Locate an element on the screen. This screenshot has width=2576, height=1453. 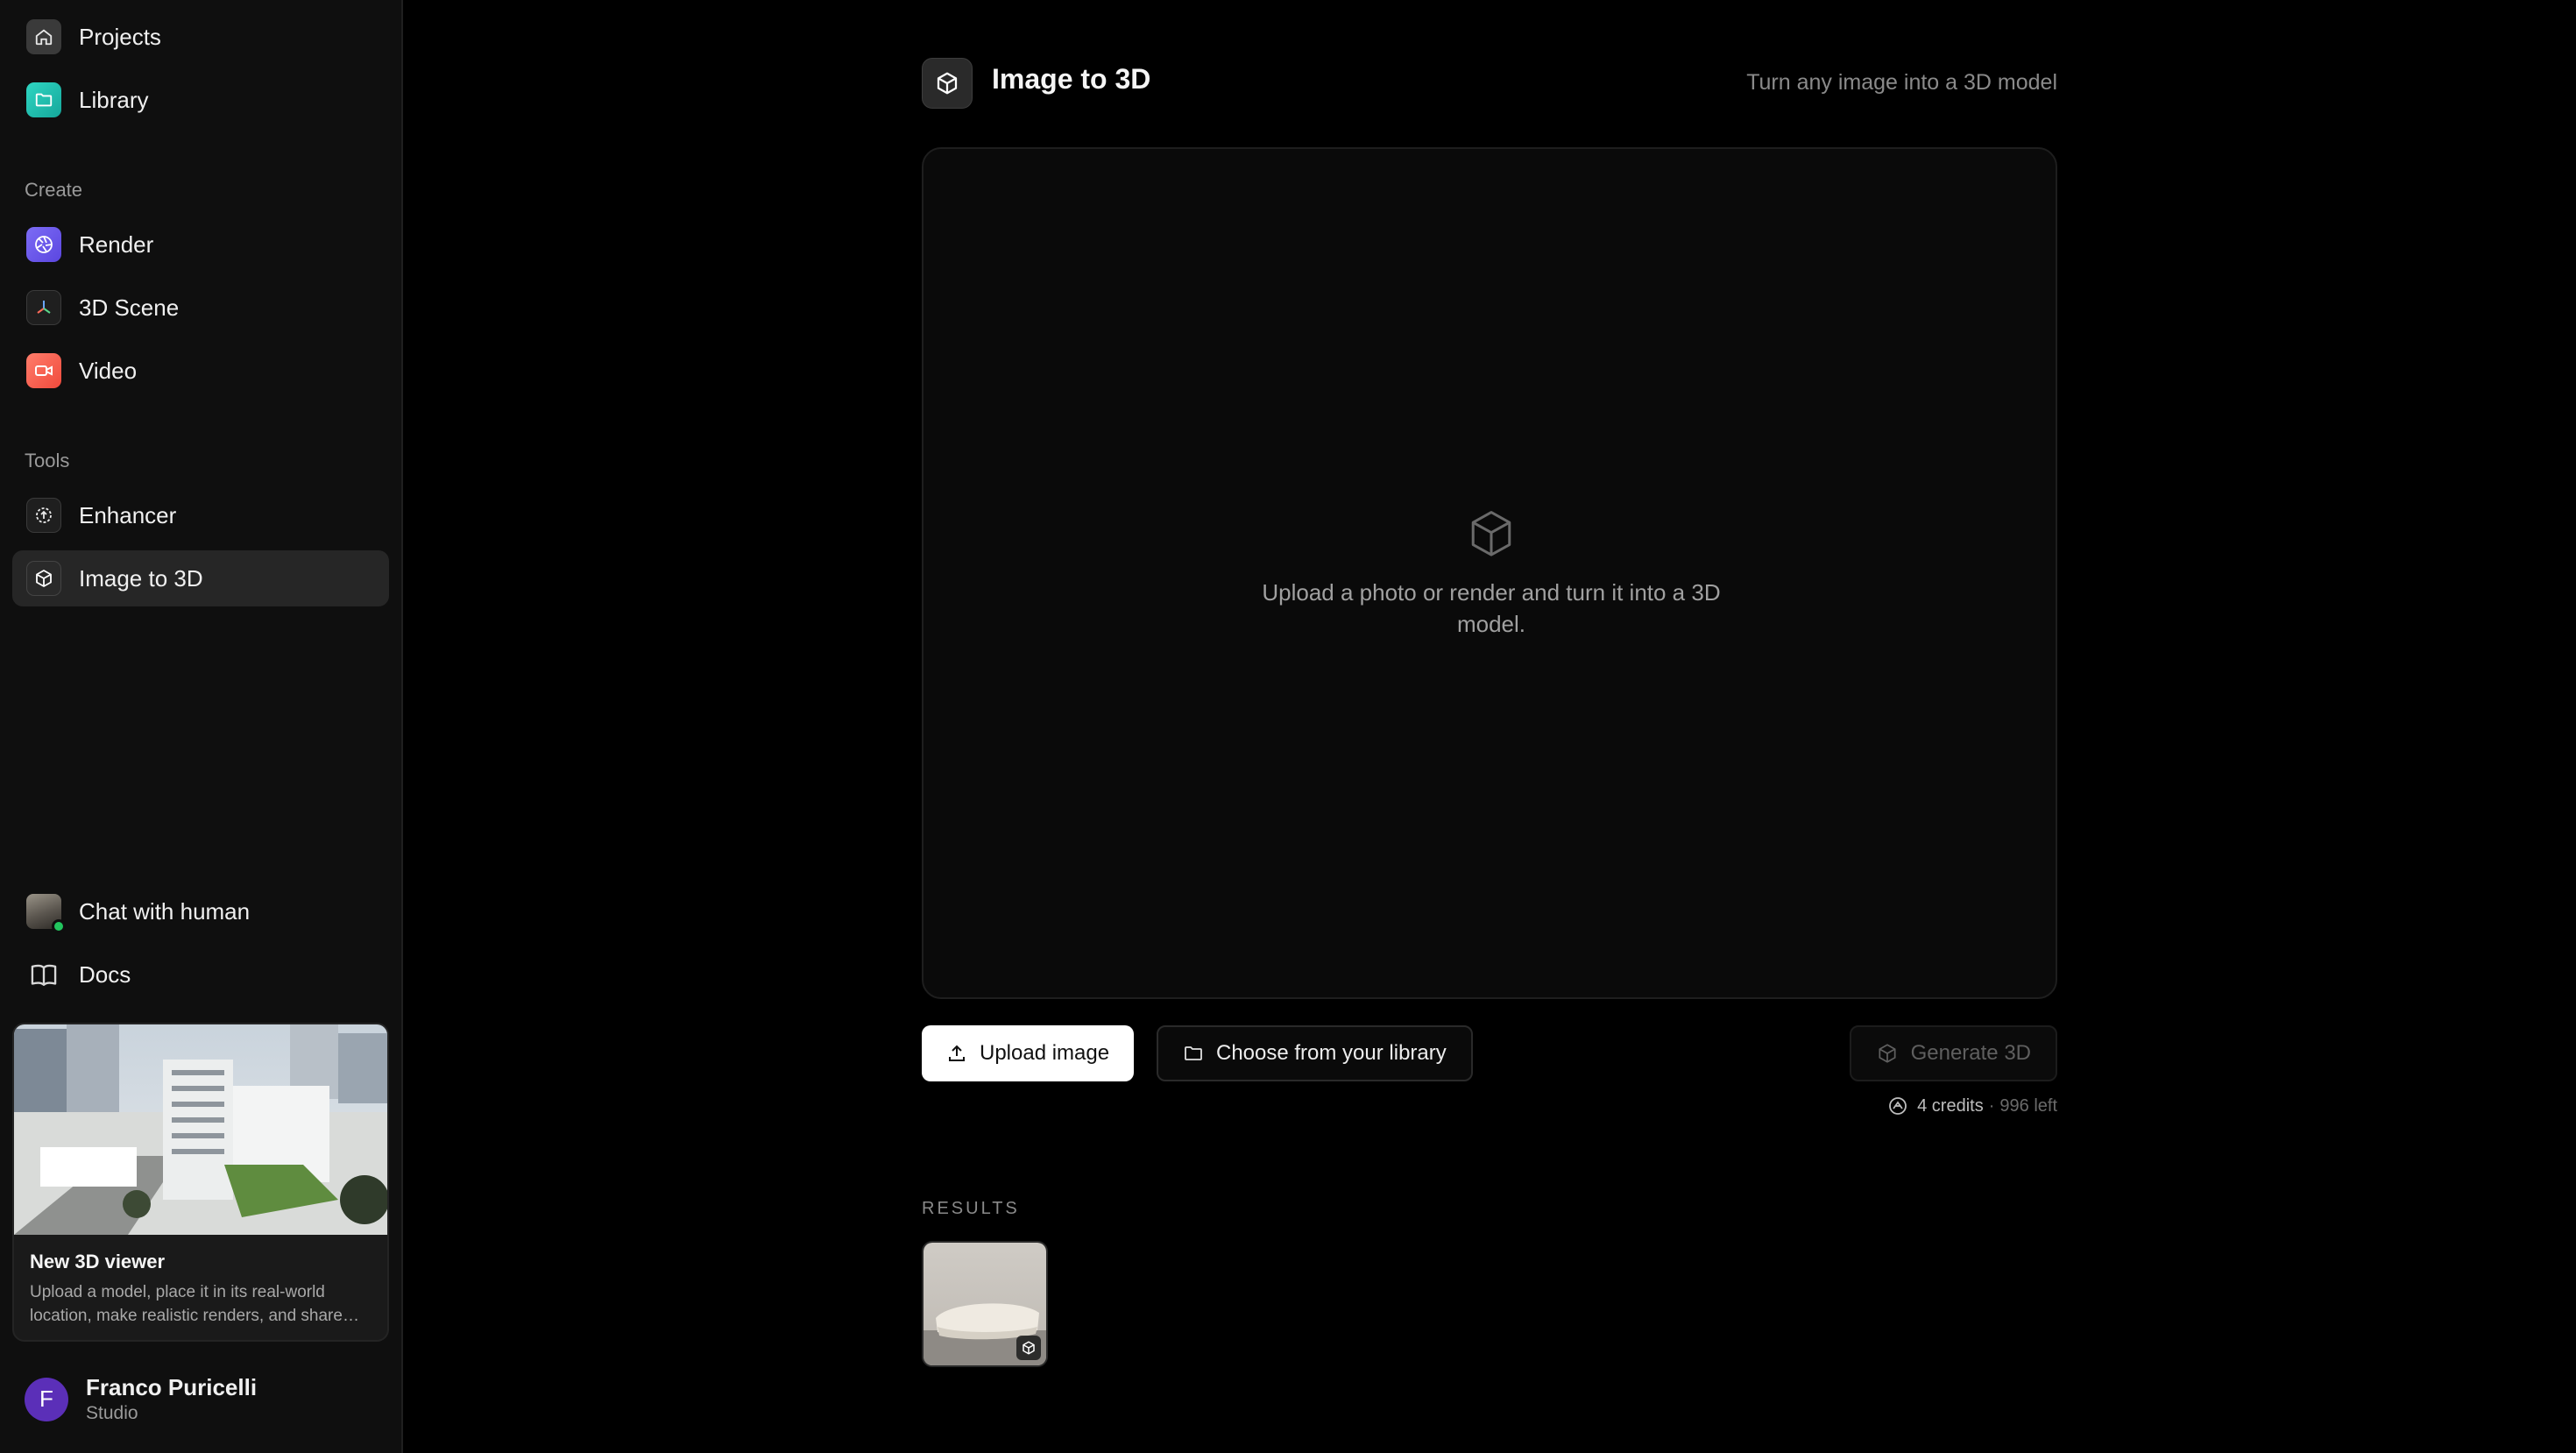
sidebar-item-label: 3D Scene is located at coordinates (129, 307).